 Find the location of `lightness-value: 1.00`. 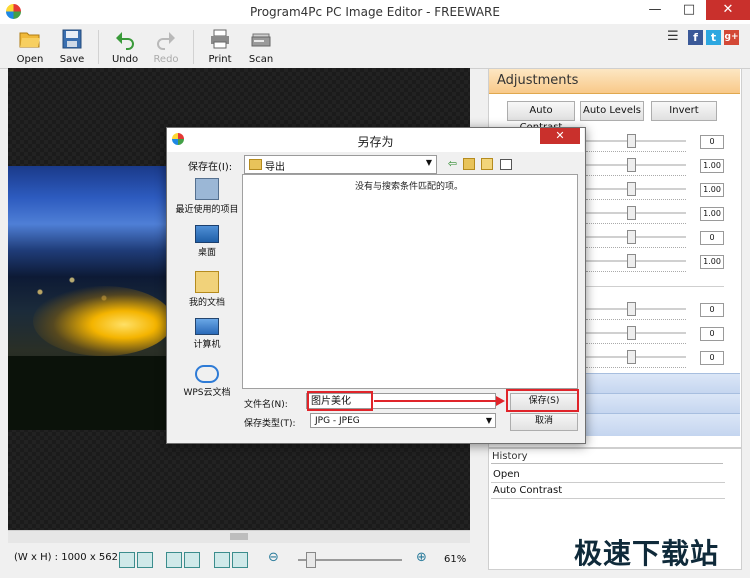

lightness-value: 1.00 is located at coordinates (712, 262).